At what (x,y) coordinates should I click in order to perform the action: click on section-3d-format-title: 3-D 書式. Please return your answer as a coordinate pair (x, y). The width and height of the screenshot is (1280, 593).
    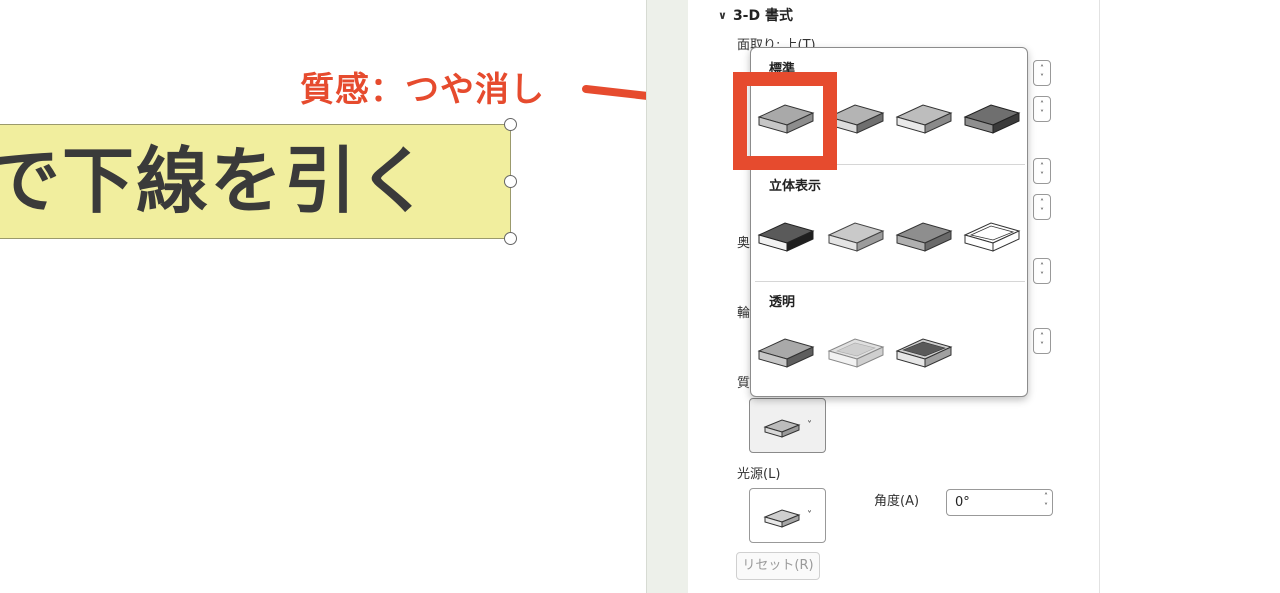
    Looking at the image, I should click on (762, 16).